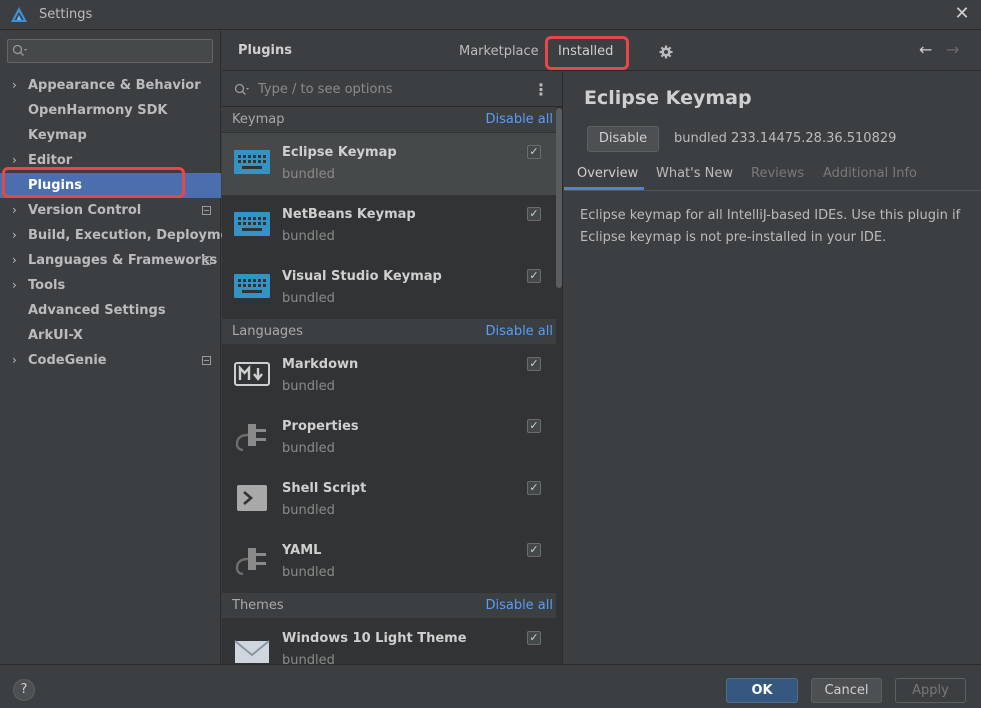 This screenshot has width=981, height=708. Describe the element at coordinates (962, 14) in the screenshot. I see `close-icon: ✕` at that location.